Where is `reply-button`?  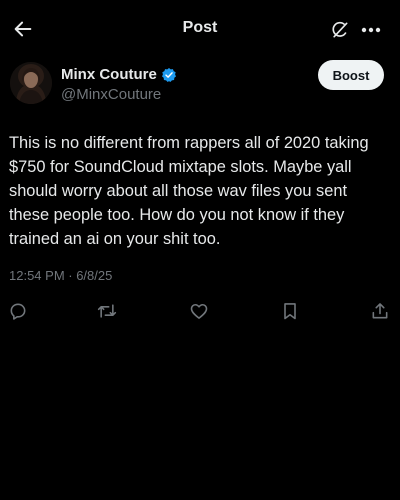 reply-button is located at coordinates (18, 311).